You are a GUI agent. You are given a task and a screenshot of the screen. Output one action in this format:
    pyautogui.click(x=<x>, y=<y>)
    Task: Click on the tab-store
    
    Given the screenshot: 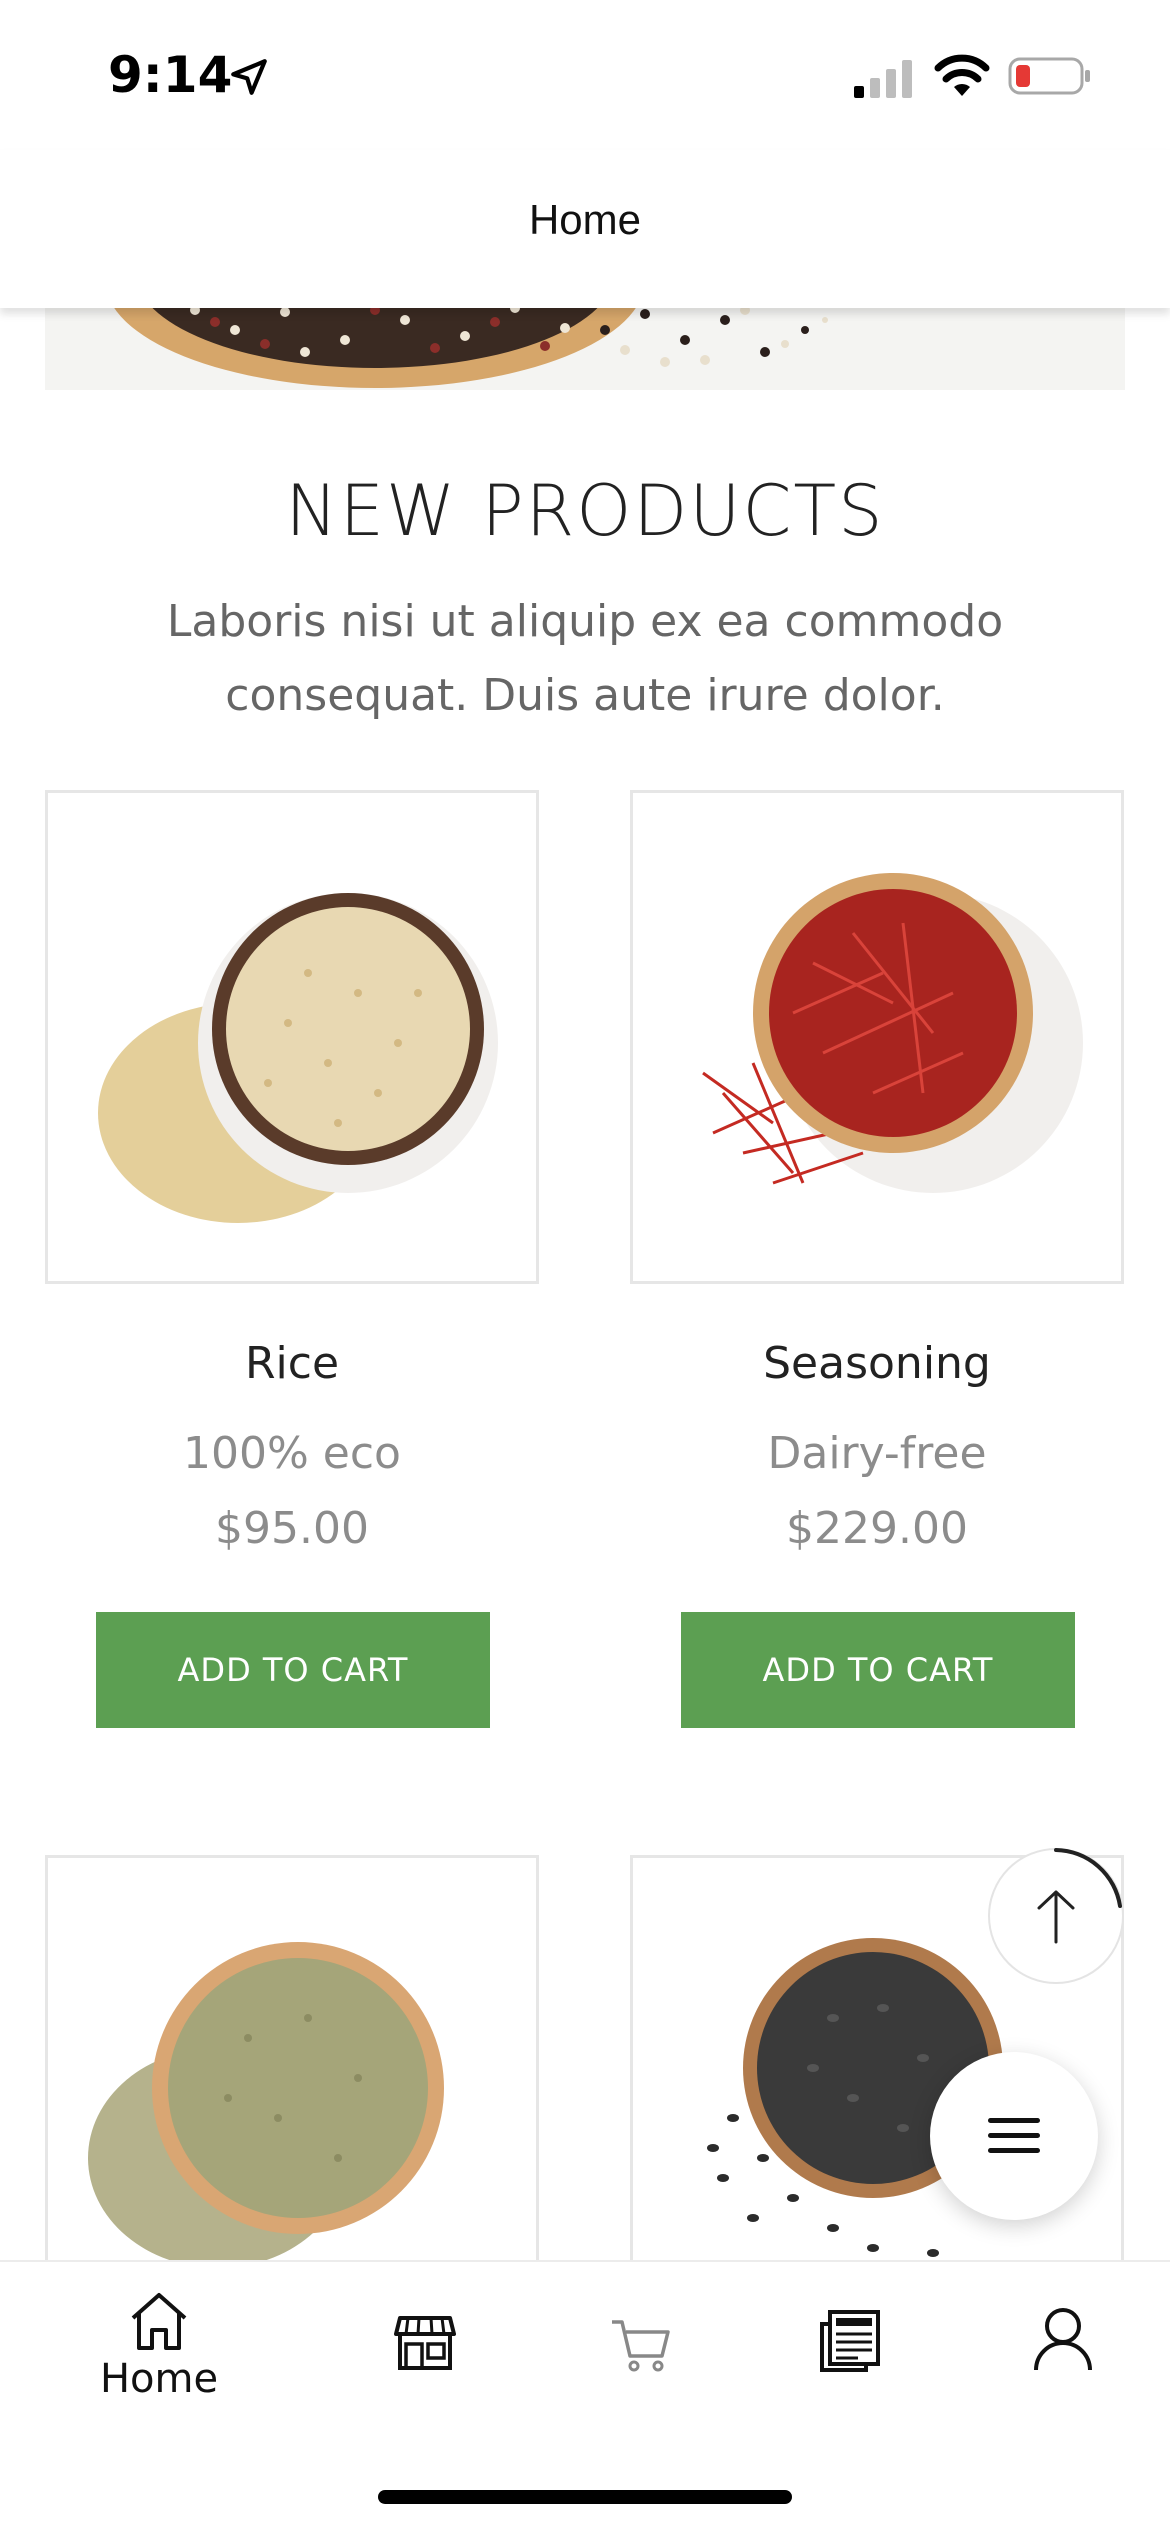 What is the action you would take?
    pyautogui.click(x=425, y=2362)
    